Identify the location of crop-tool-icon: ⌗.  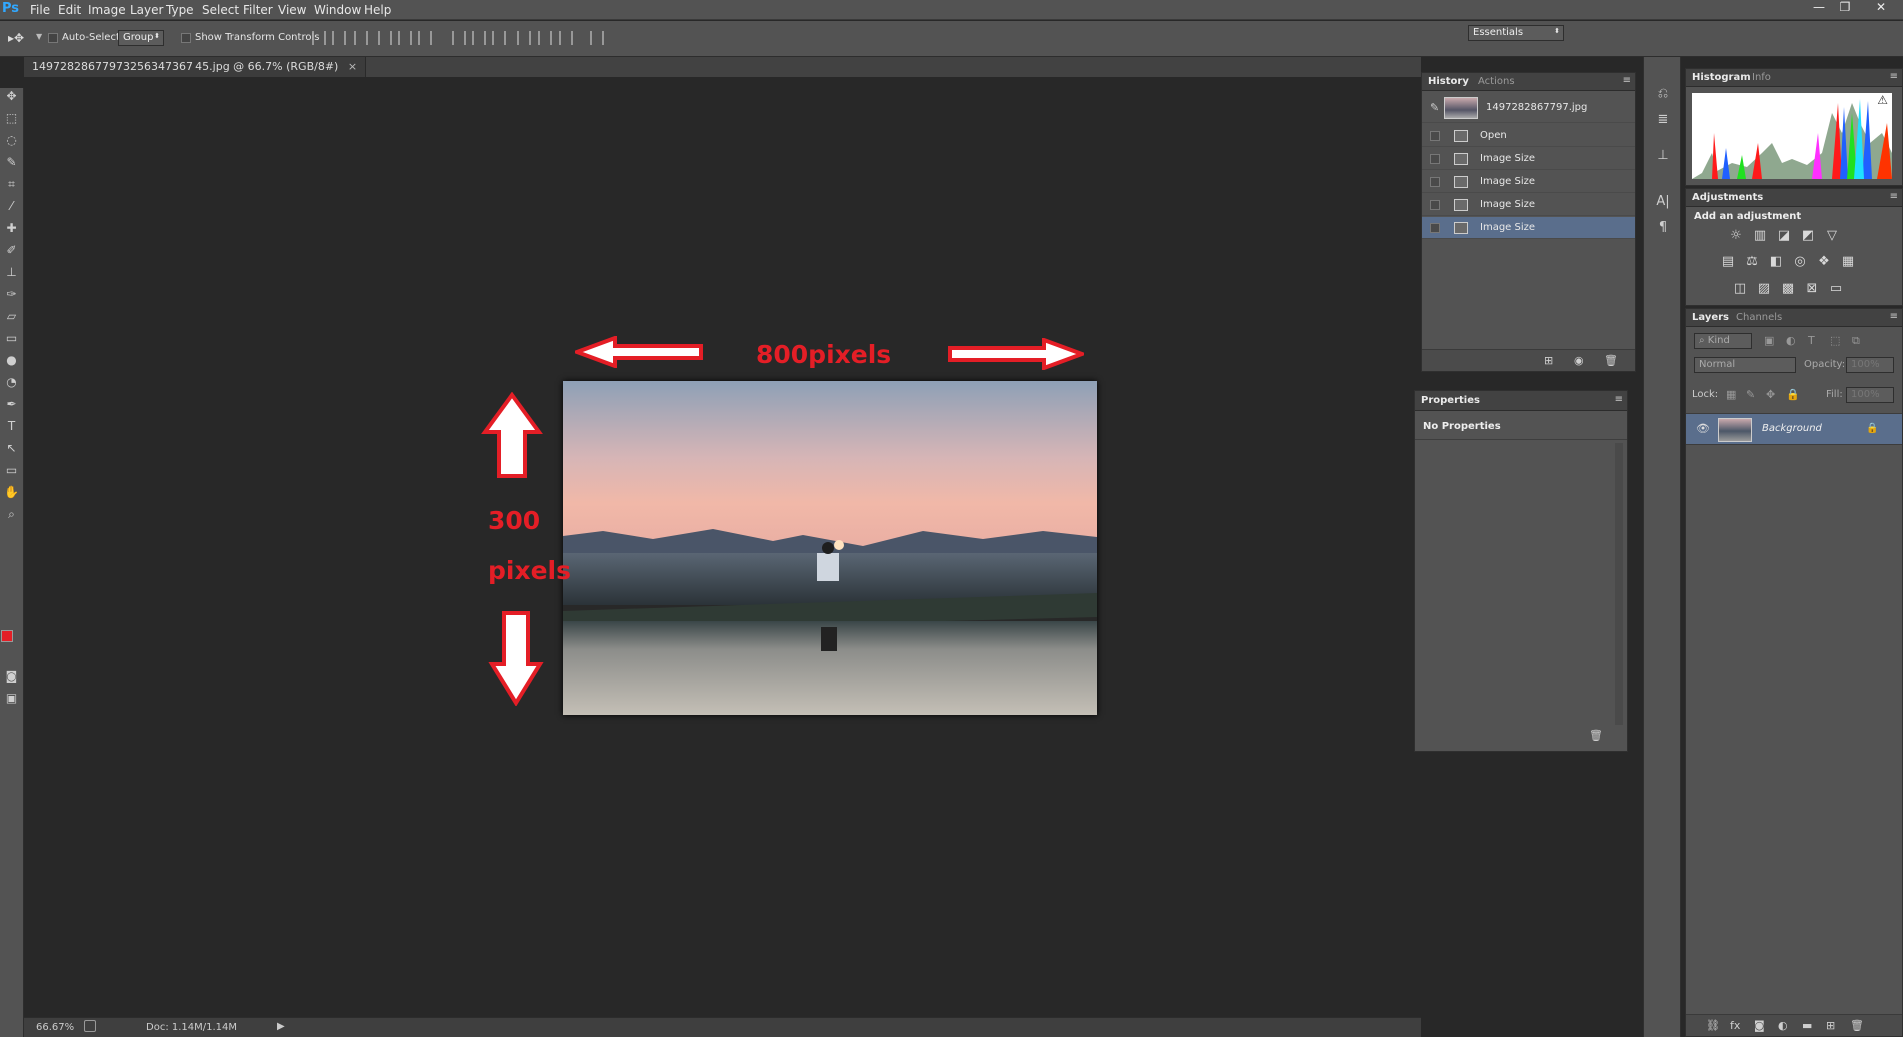
(11, 184).